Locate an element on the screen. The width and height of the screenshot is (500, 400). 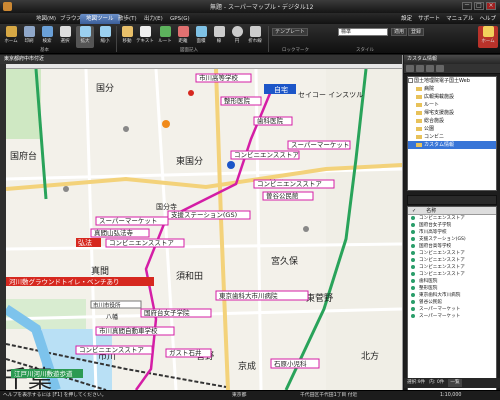
select-button: 選択 is located at coordinates (65, 37).